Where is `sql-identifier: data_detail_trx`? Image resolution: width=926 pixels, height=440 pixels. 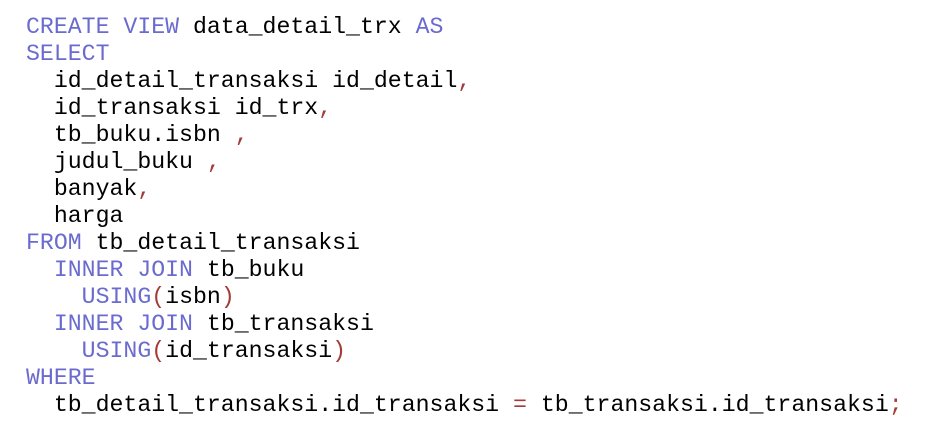
sql-identifier: data_detail_trx is located at coordinates (297, 27).